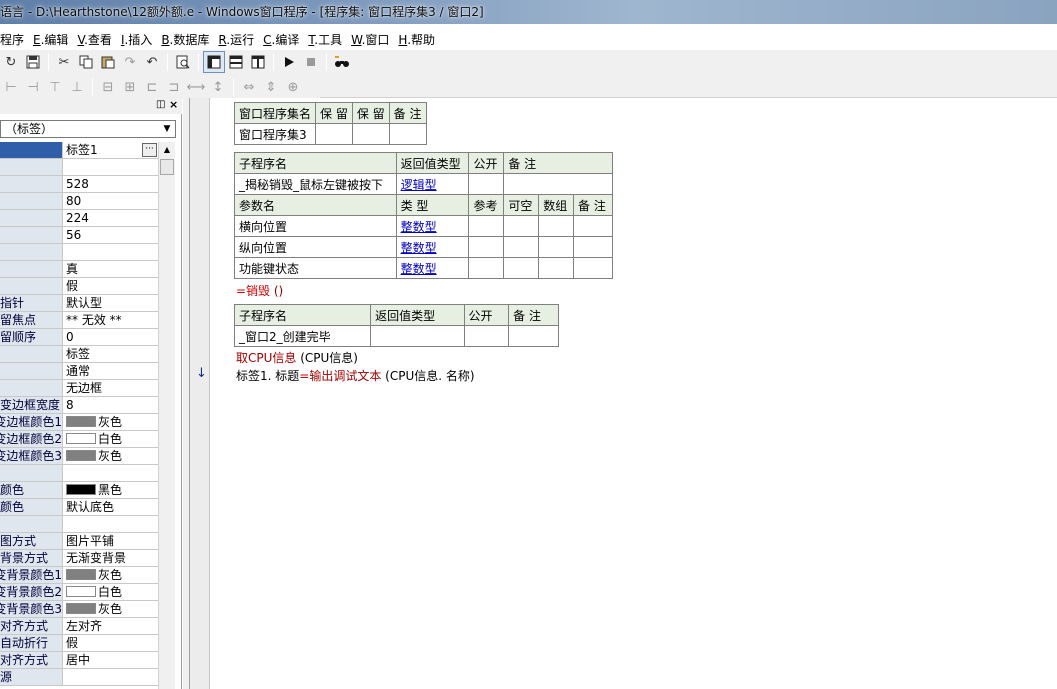  I want to click on property-value: 标签, so click(110, 354).